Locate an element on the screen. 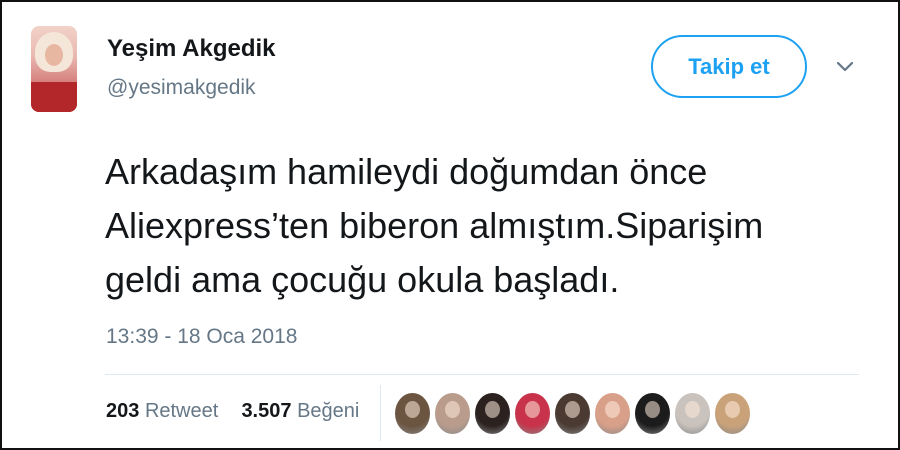 The height and width of the screenshot is (450, 900). user-handle: @yesimakgedik is located at coordinates (181, 88).